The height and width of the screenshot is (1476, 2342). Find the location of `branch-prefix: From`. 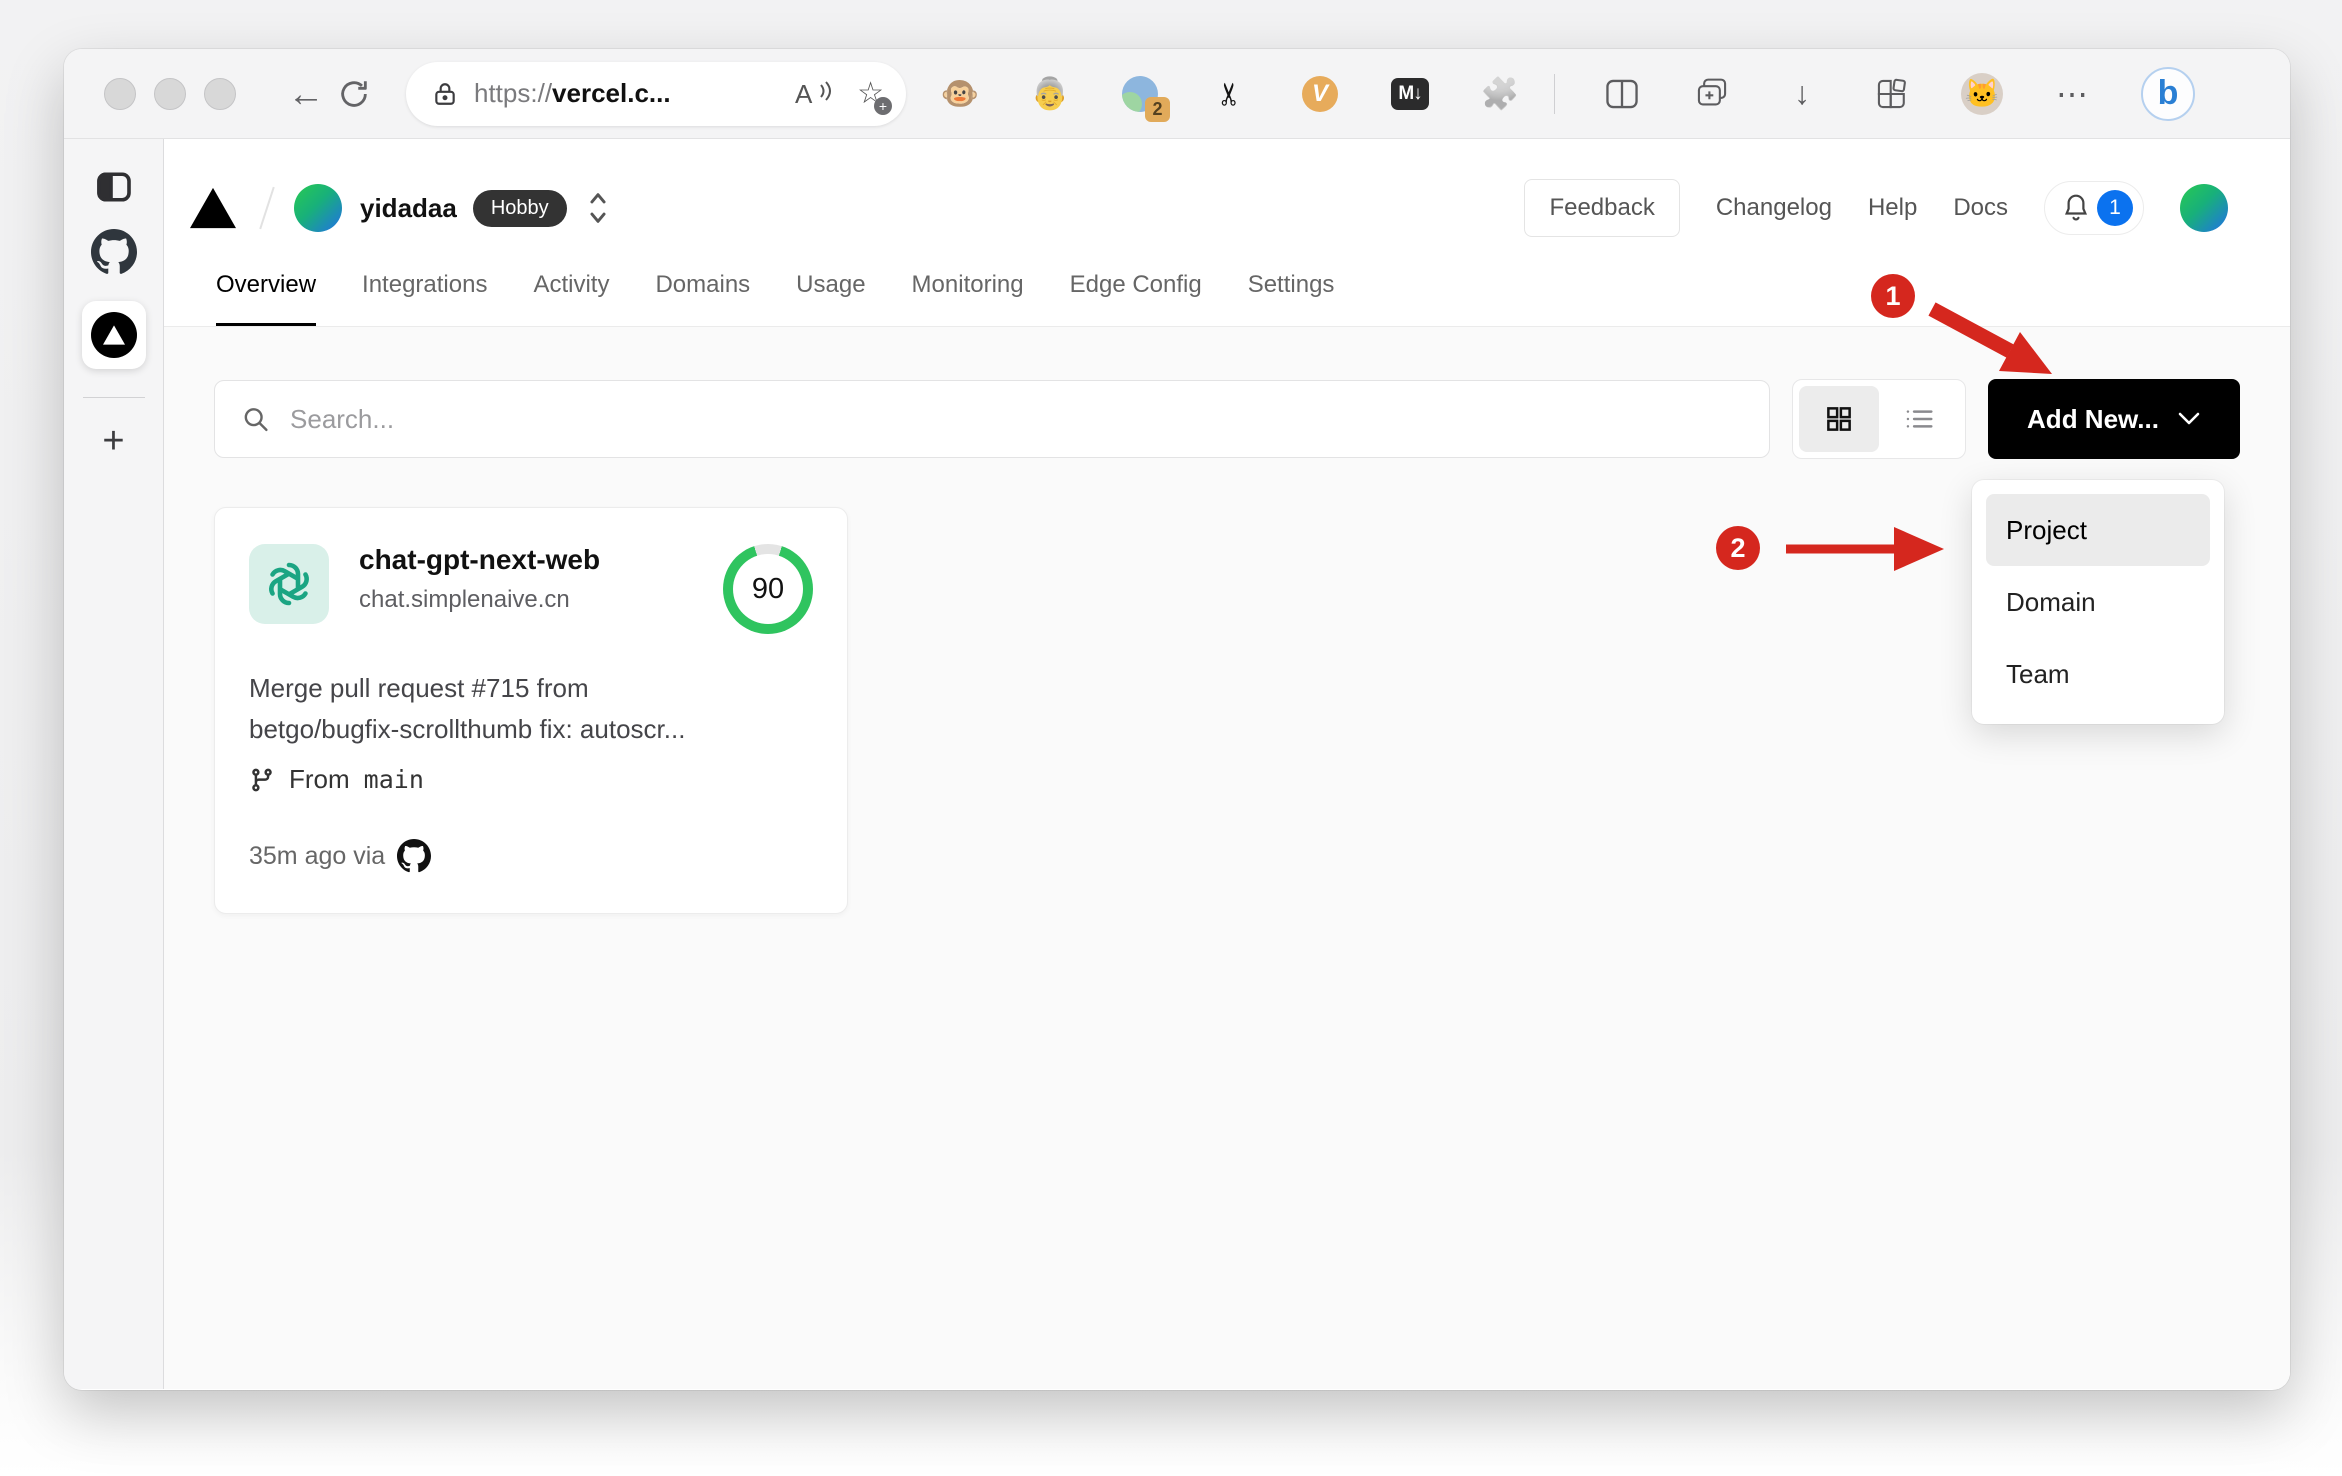

branch-prefix: From is located at coordinates (319, 779).